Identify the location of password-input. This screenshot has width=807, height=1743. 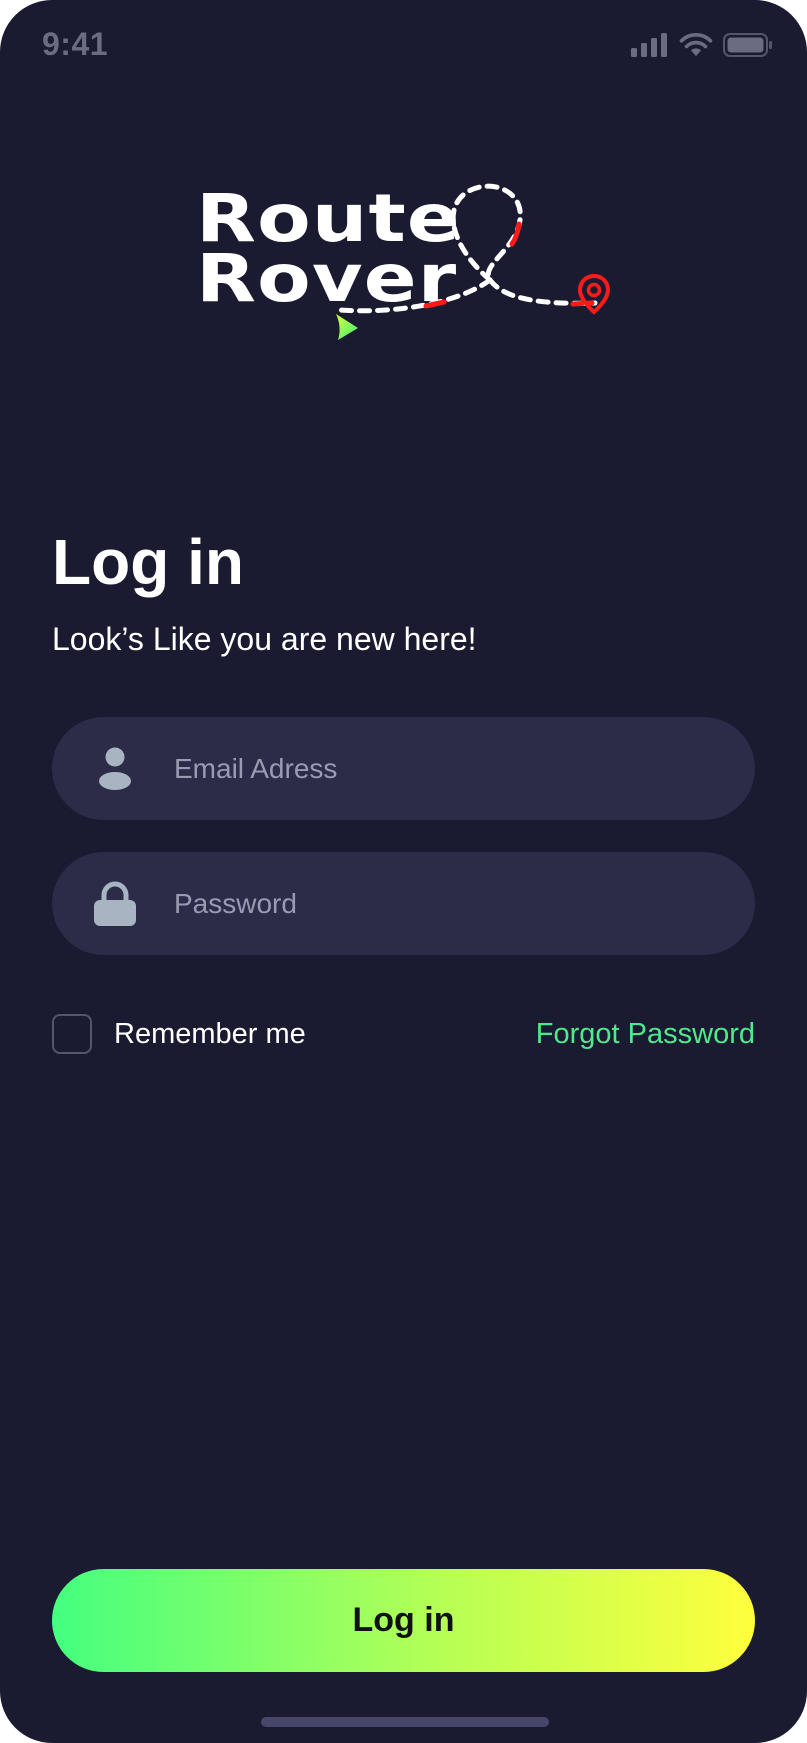
(444, 903).